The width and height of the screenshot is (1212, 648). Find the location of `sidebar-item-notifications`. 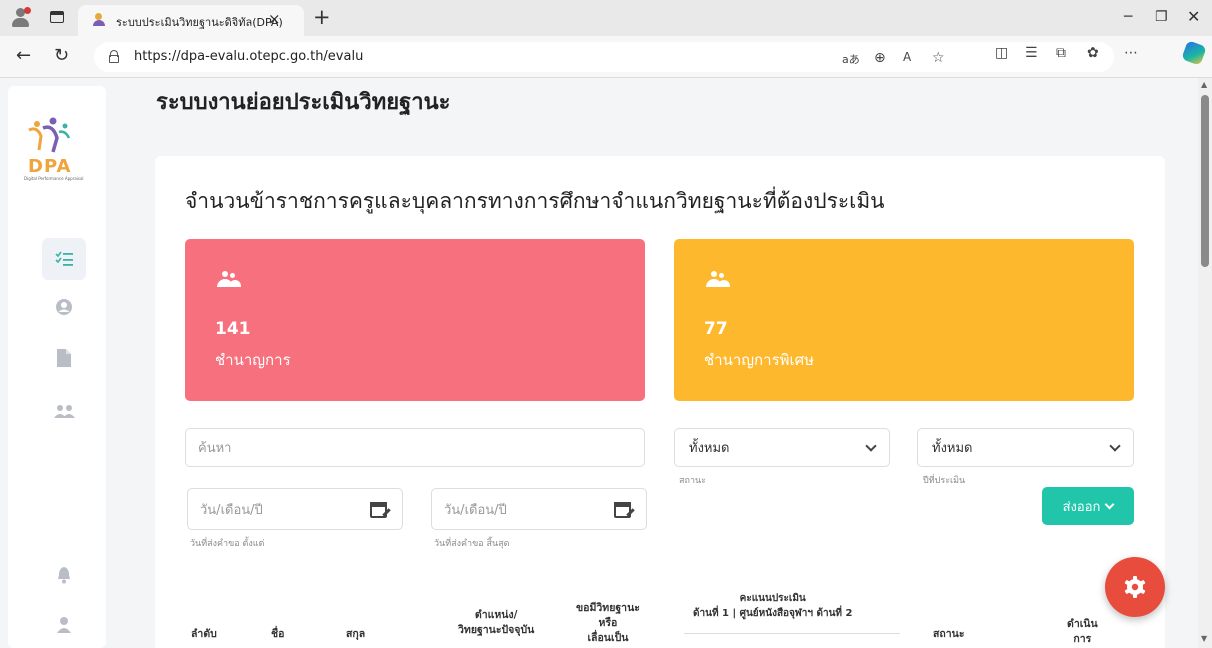

sidebar-item-notifications is located at coordinates (64, 575).